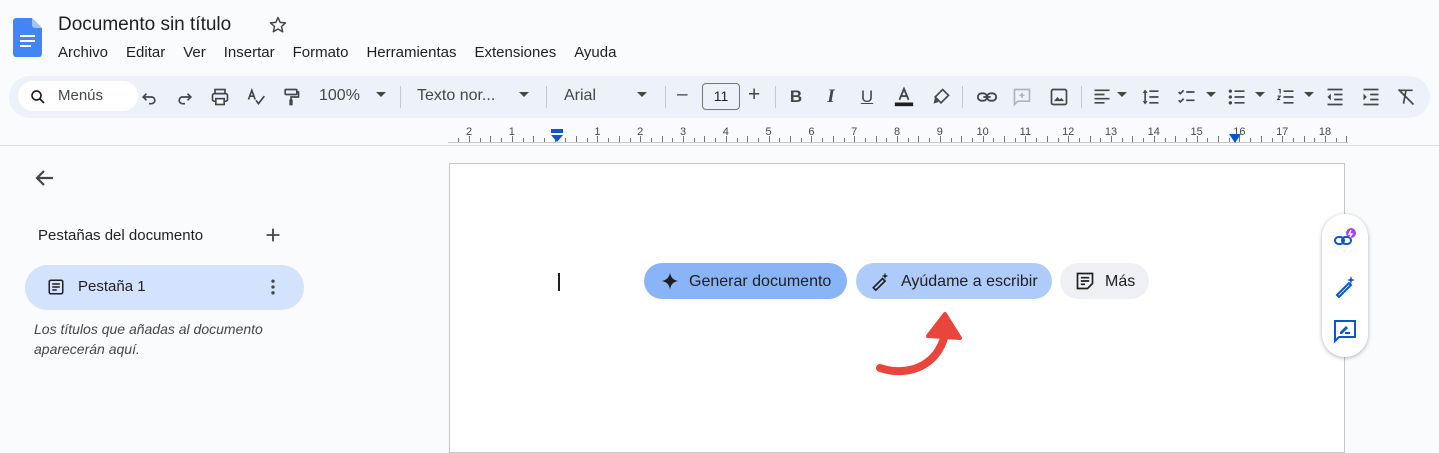 The height and width of the screenshot is (453, 1439). Describe the element at coordinates (149, 97) in the screenshot. I see `undo-button` at that location.